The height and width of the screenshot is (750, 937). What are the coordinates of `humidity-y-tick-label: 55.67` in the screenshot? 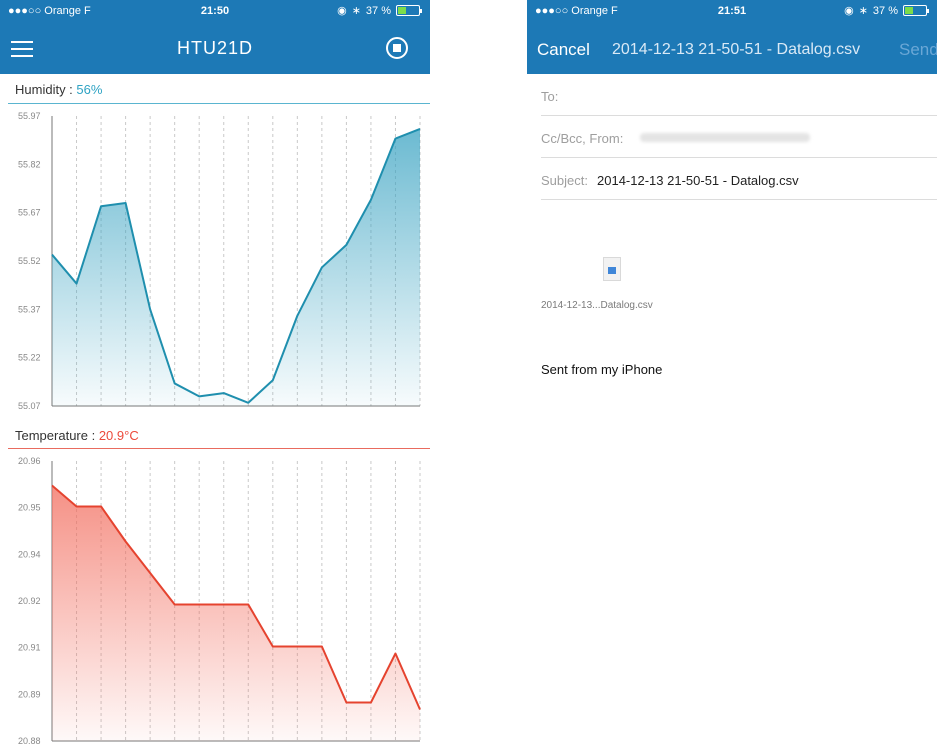 It's located at (29, 213).